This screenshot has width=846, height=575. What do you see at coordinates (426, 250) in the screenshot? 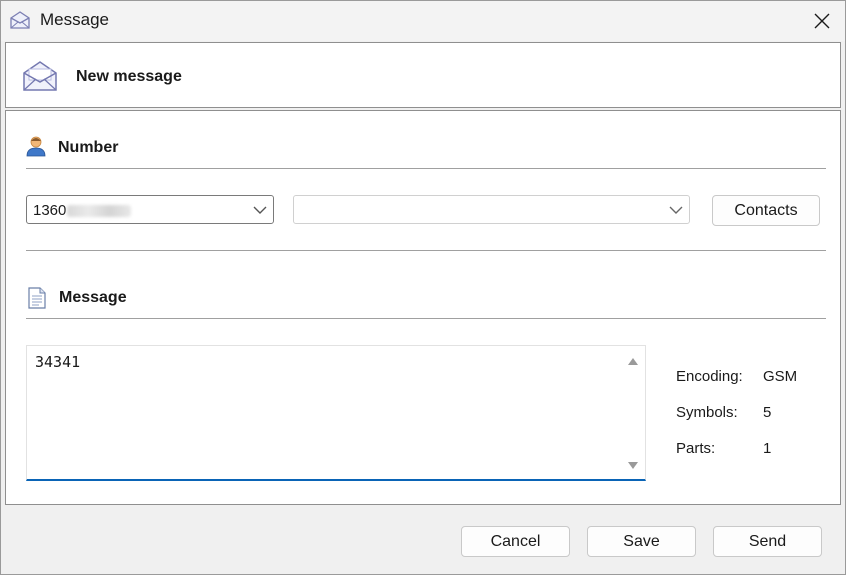
I see `middle-separator` at bounding box center [426, 250].